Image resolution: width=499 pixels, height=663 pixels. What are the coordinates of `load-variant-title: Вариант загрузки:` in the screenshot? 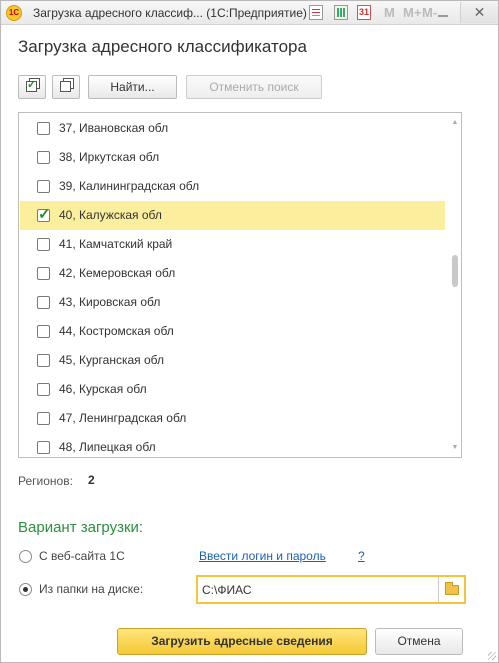 It's located at (81, 527).